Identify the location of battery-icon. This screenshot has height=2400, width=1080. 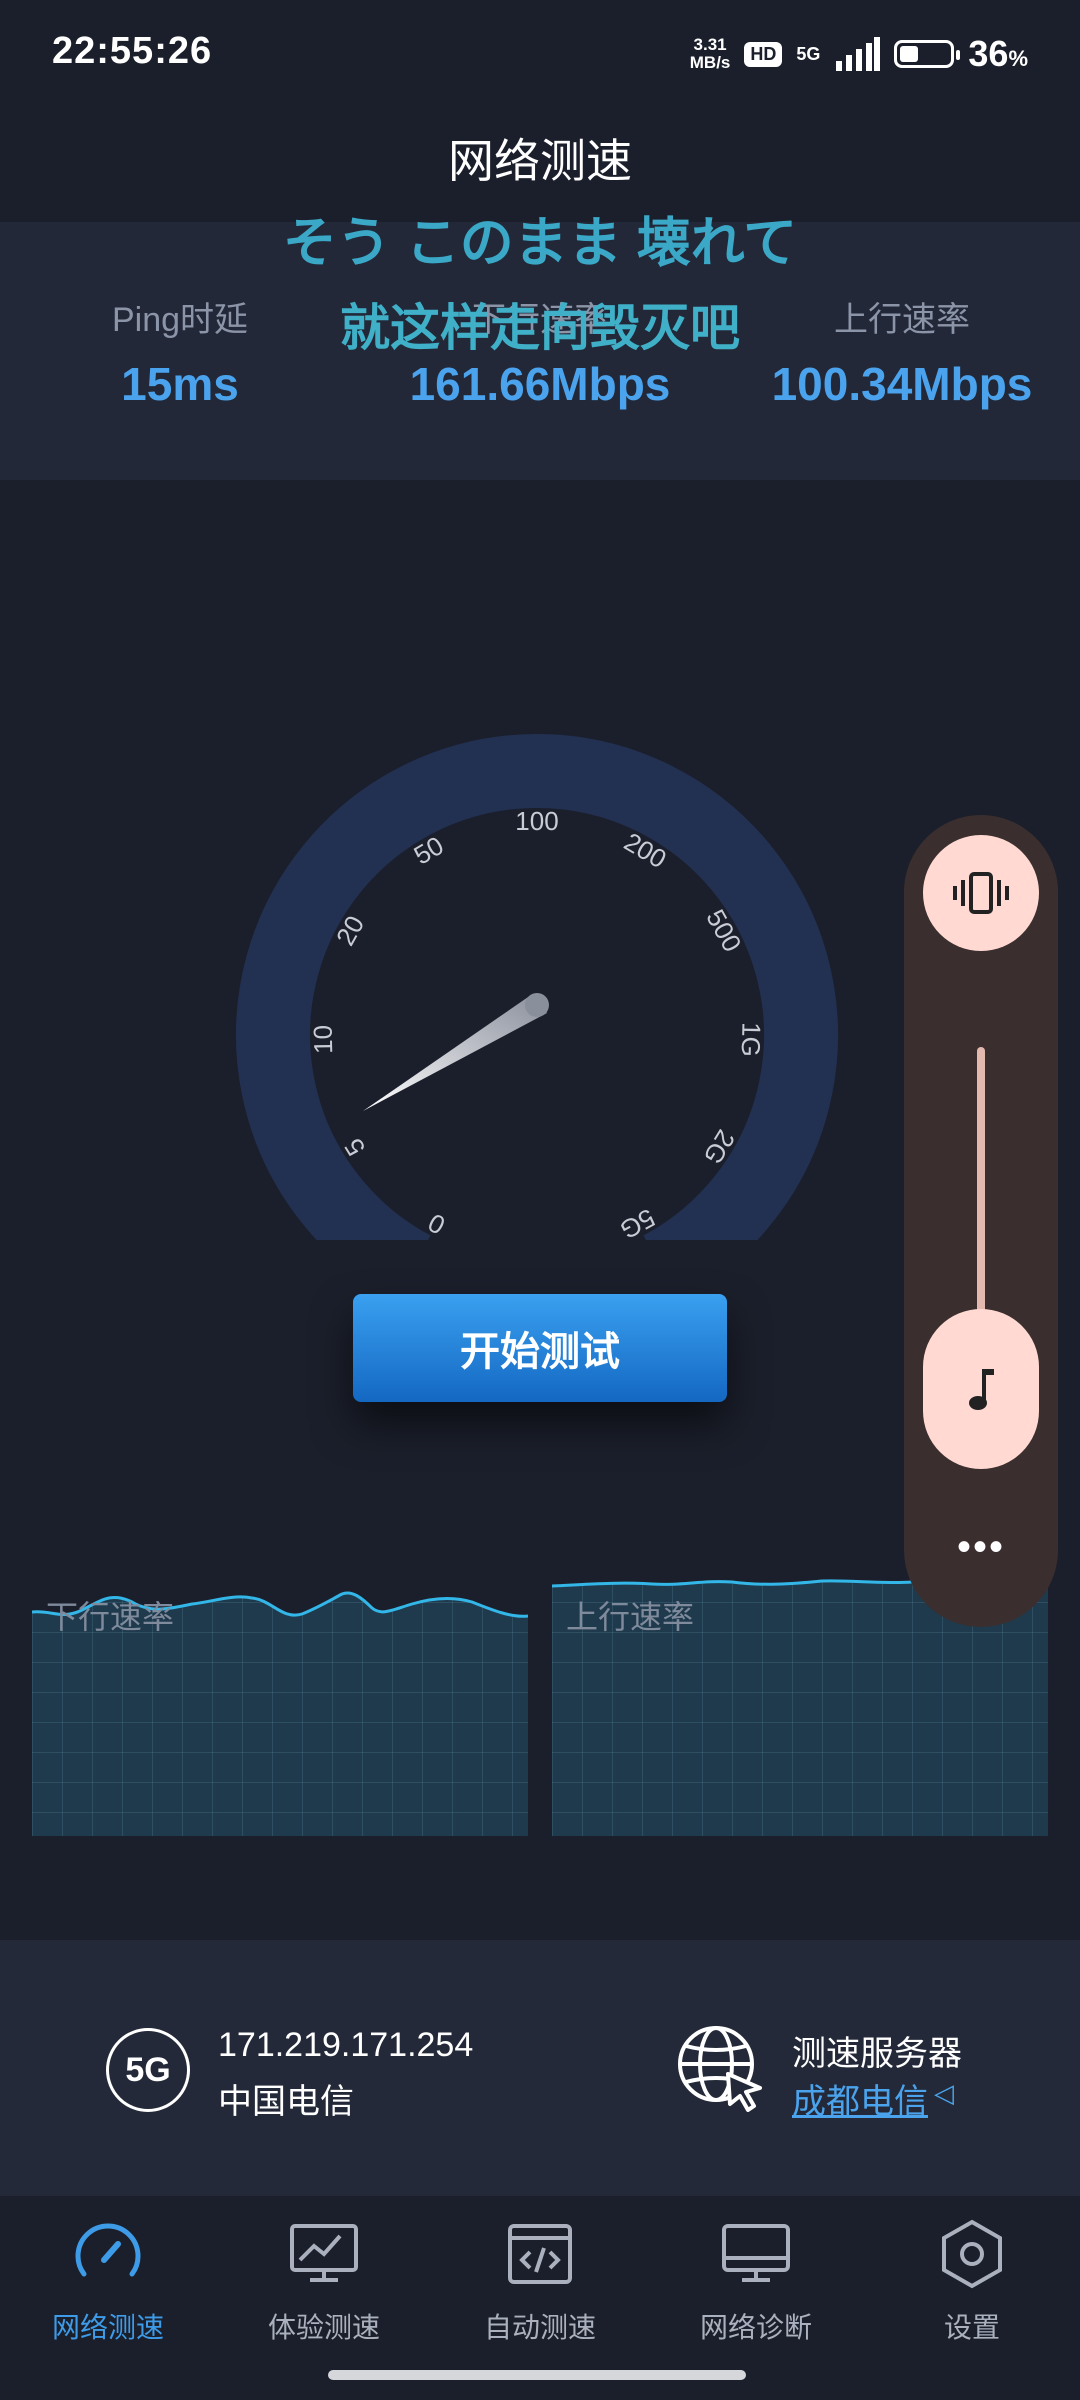
(927, 54).